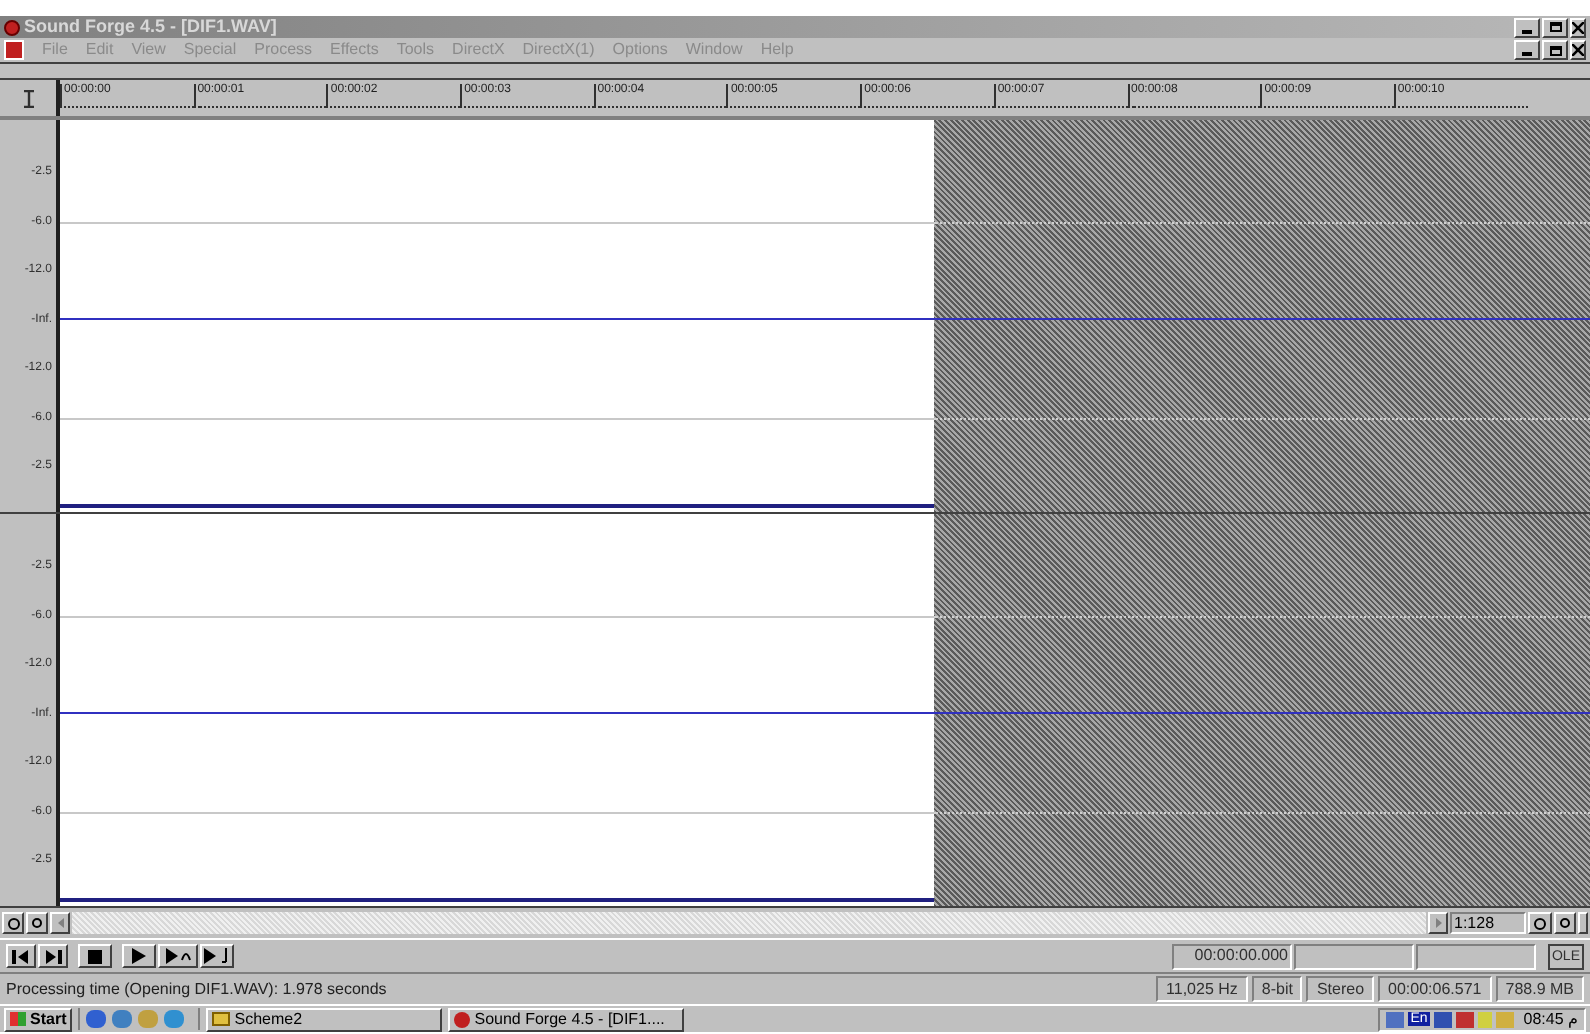 Image resolution: width=1590 pixels, height=1034 pixels. What do you see at coordinates (96, 1019) in the screenshot?
I see `quick-launch-icon` at bounding box center [96, 1019].